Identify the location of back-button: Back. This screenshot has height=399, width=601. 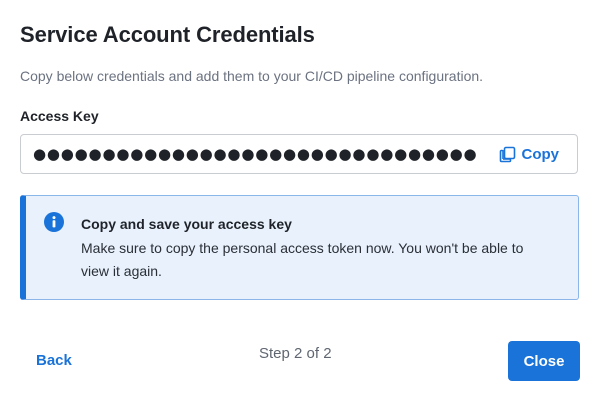
(54, 360).